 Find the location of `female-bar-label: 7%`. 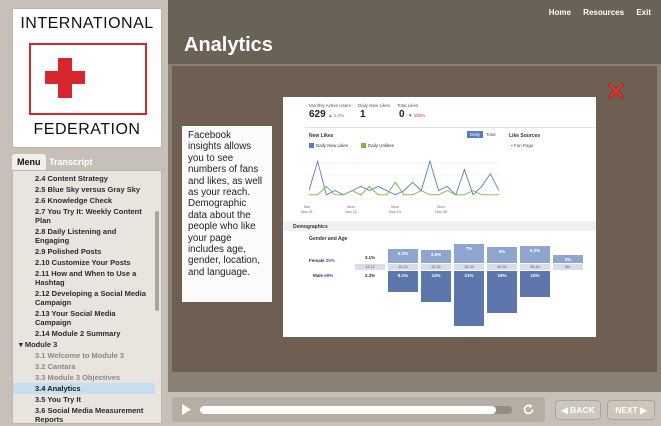

female-bar-label: 7% is located at coordinates (469, 249).